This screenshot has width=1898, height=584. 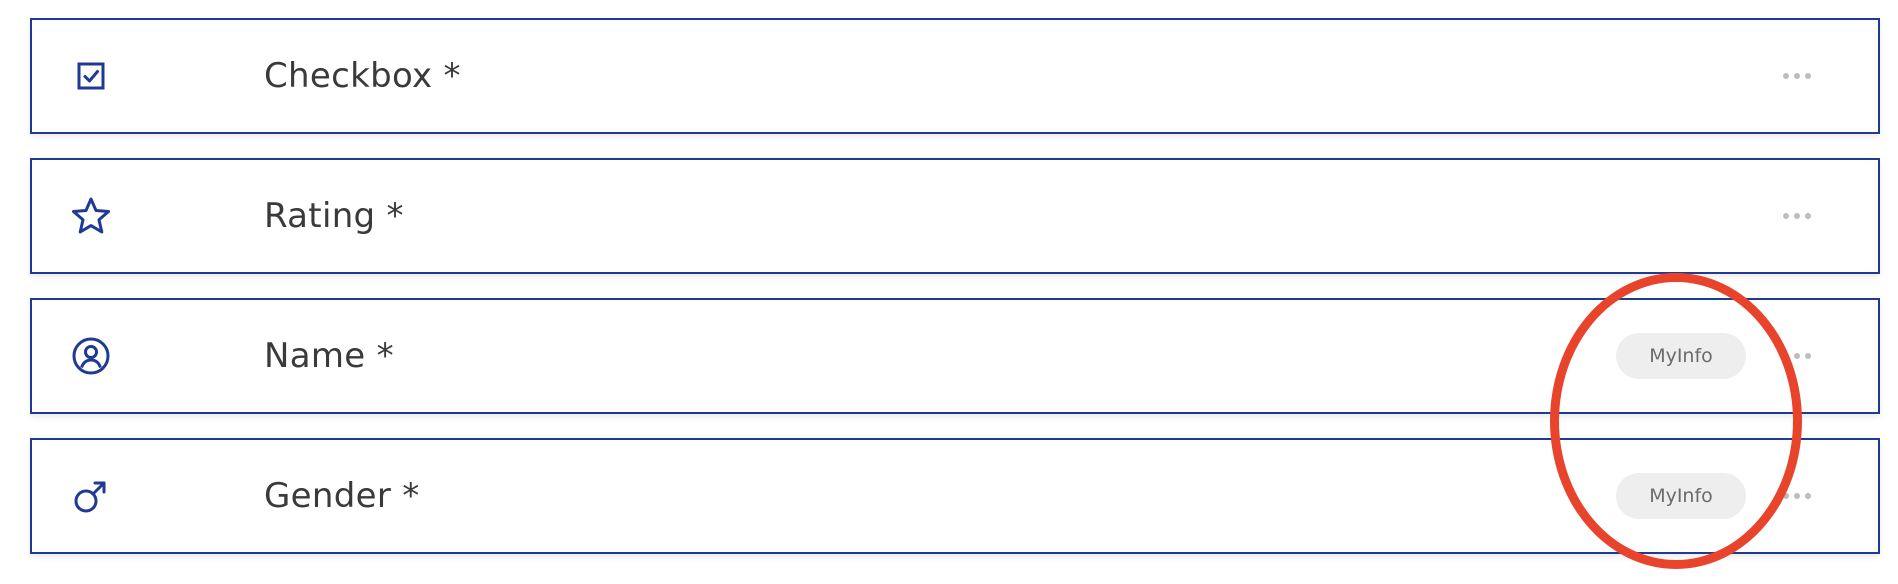 What do you see at coordinates (329, 356) in the screenshot?
I see `field-label: Name *` at bounding box center [329, 356].